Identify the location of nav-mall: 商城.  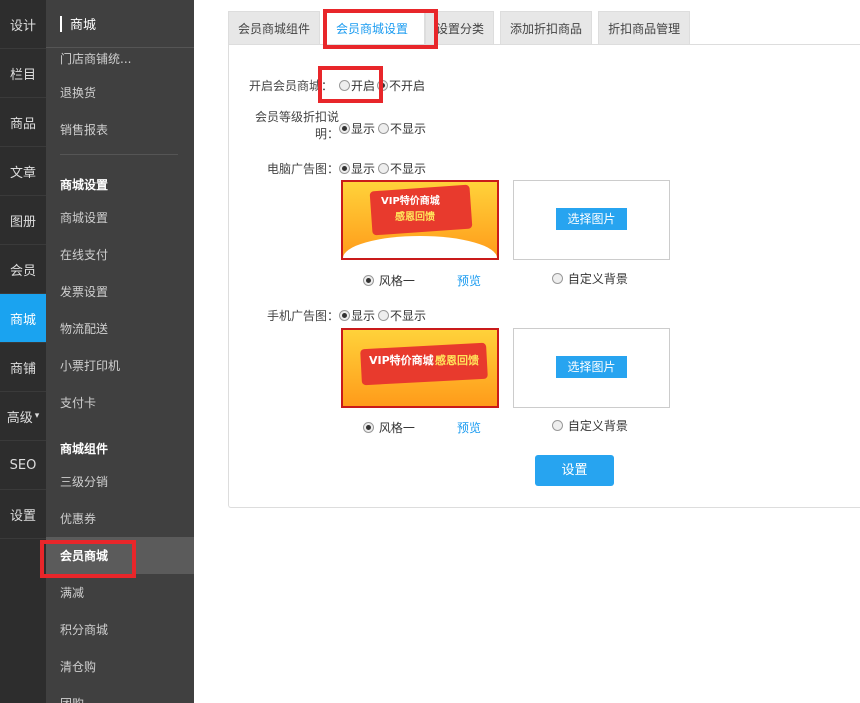
(23, 318).